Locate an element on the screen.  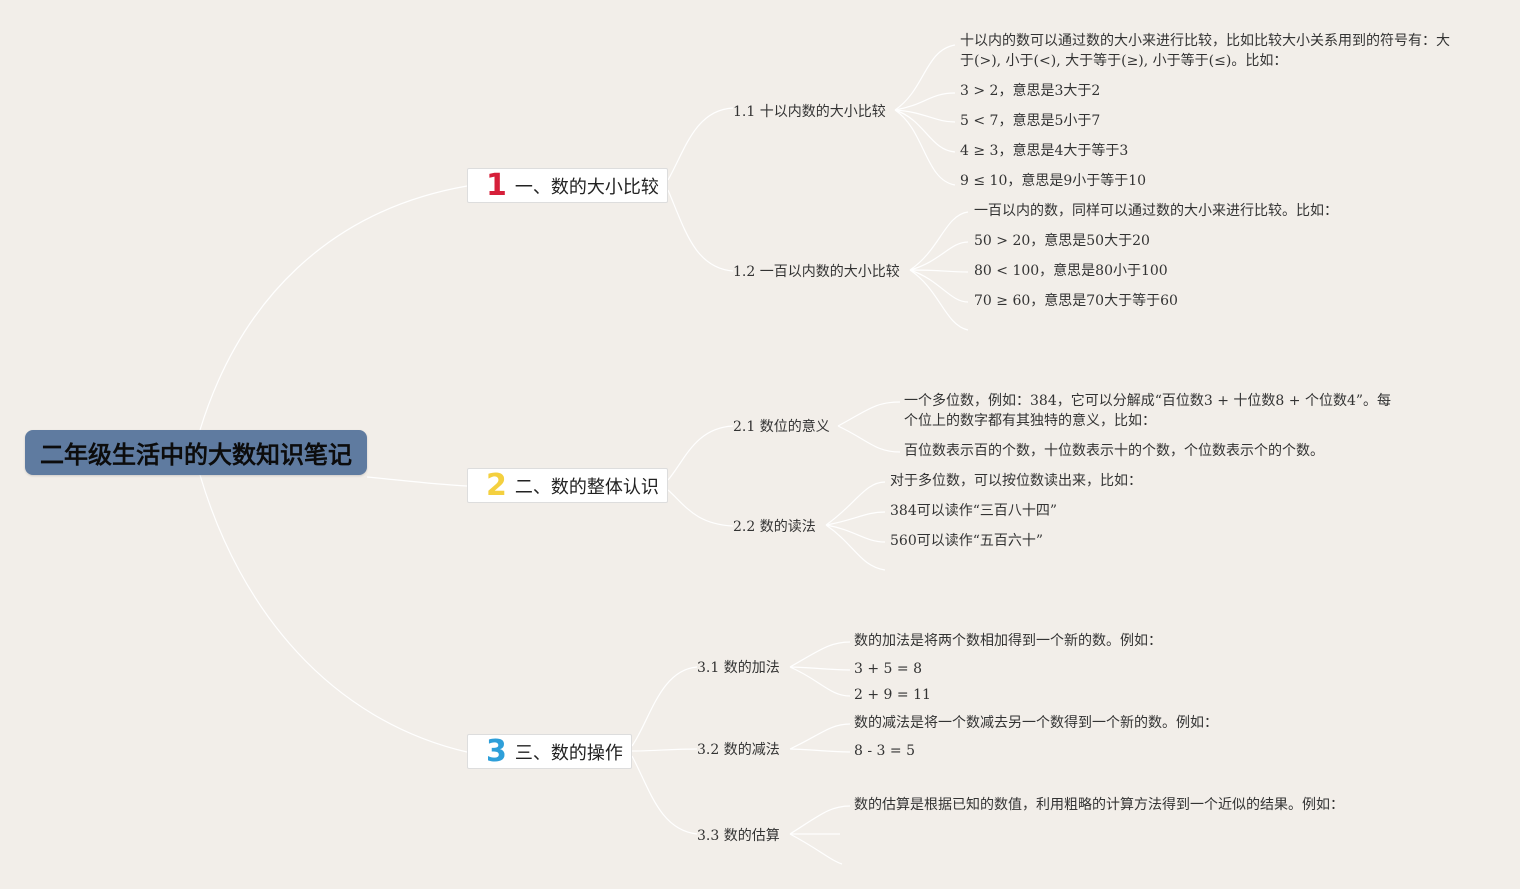
connector-topic1-s12 is located at coordinates (700, 230).